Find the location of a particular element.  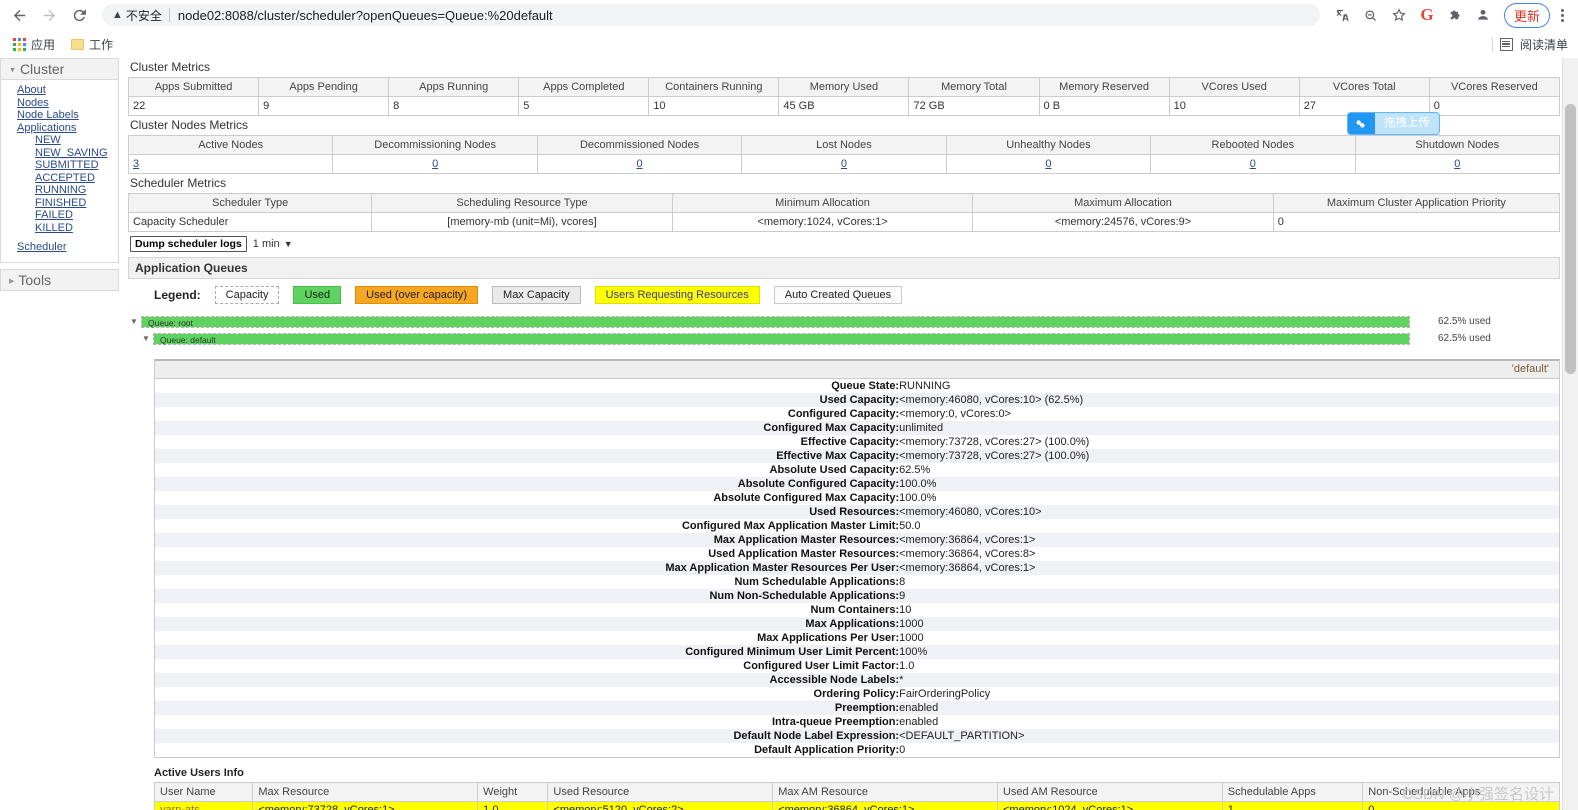

extensions-puzzle-icon is located at coordinates (1455, 15).